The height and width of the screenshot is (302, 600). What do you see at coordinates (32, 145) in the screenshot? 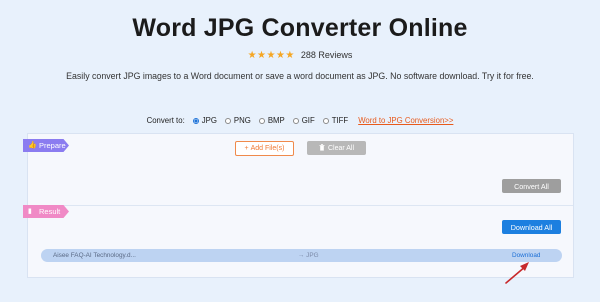
I see `thumbs-up-icon: 👍` at bounding box center [32, 145].